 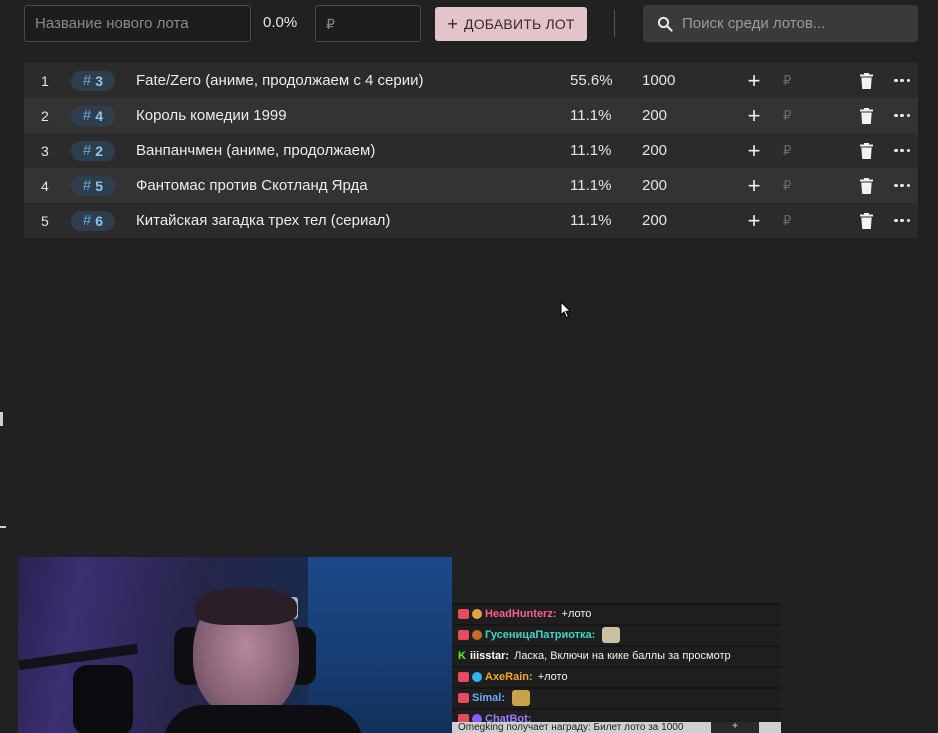 I want to click on toolbar: 0.0% + ДОБАВИТЬ ЛОТ, so click(x=469, y=23).